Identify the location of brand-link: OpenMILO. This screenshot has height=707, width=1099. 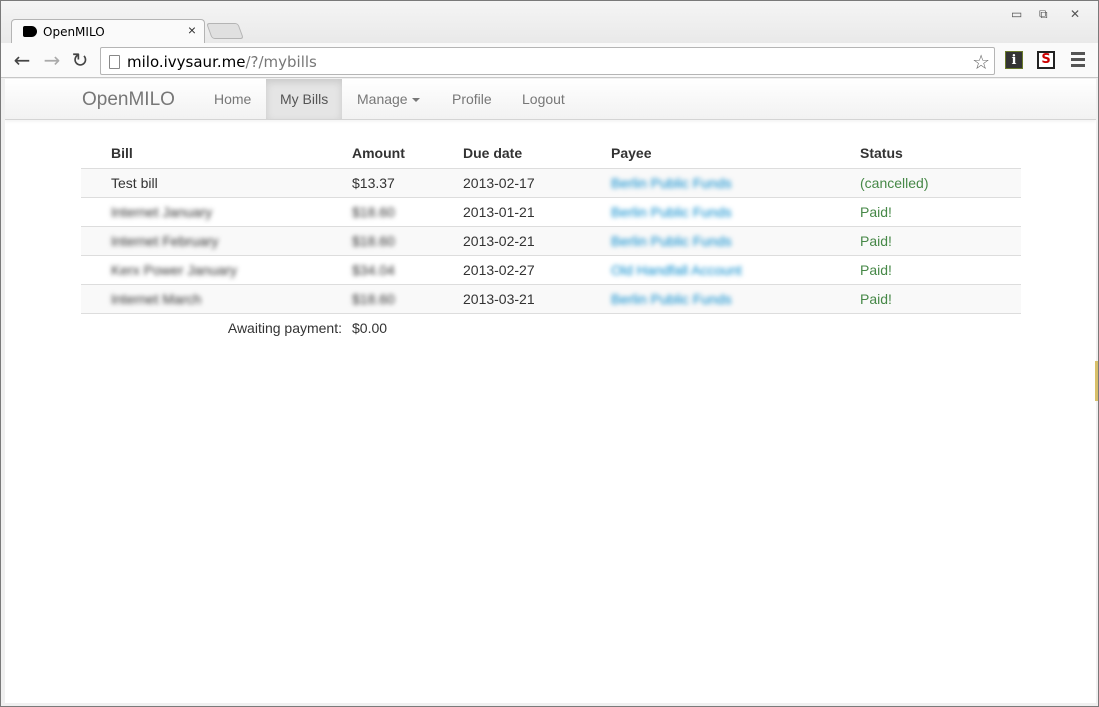
(128, 100).